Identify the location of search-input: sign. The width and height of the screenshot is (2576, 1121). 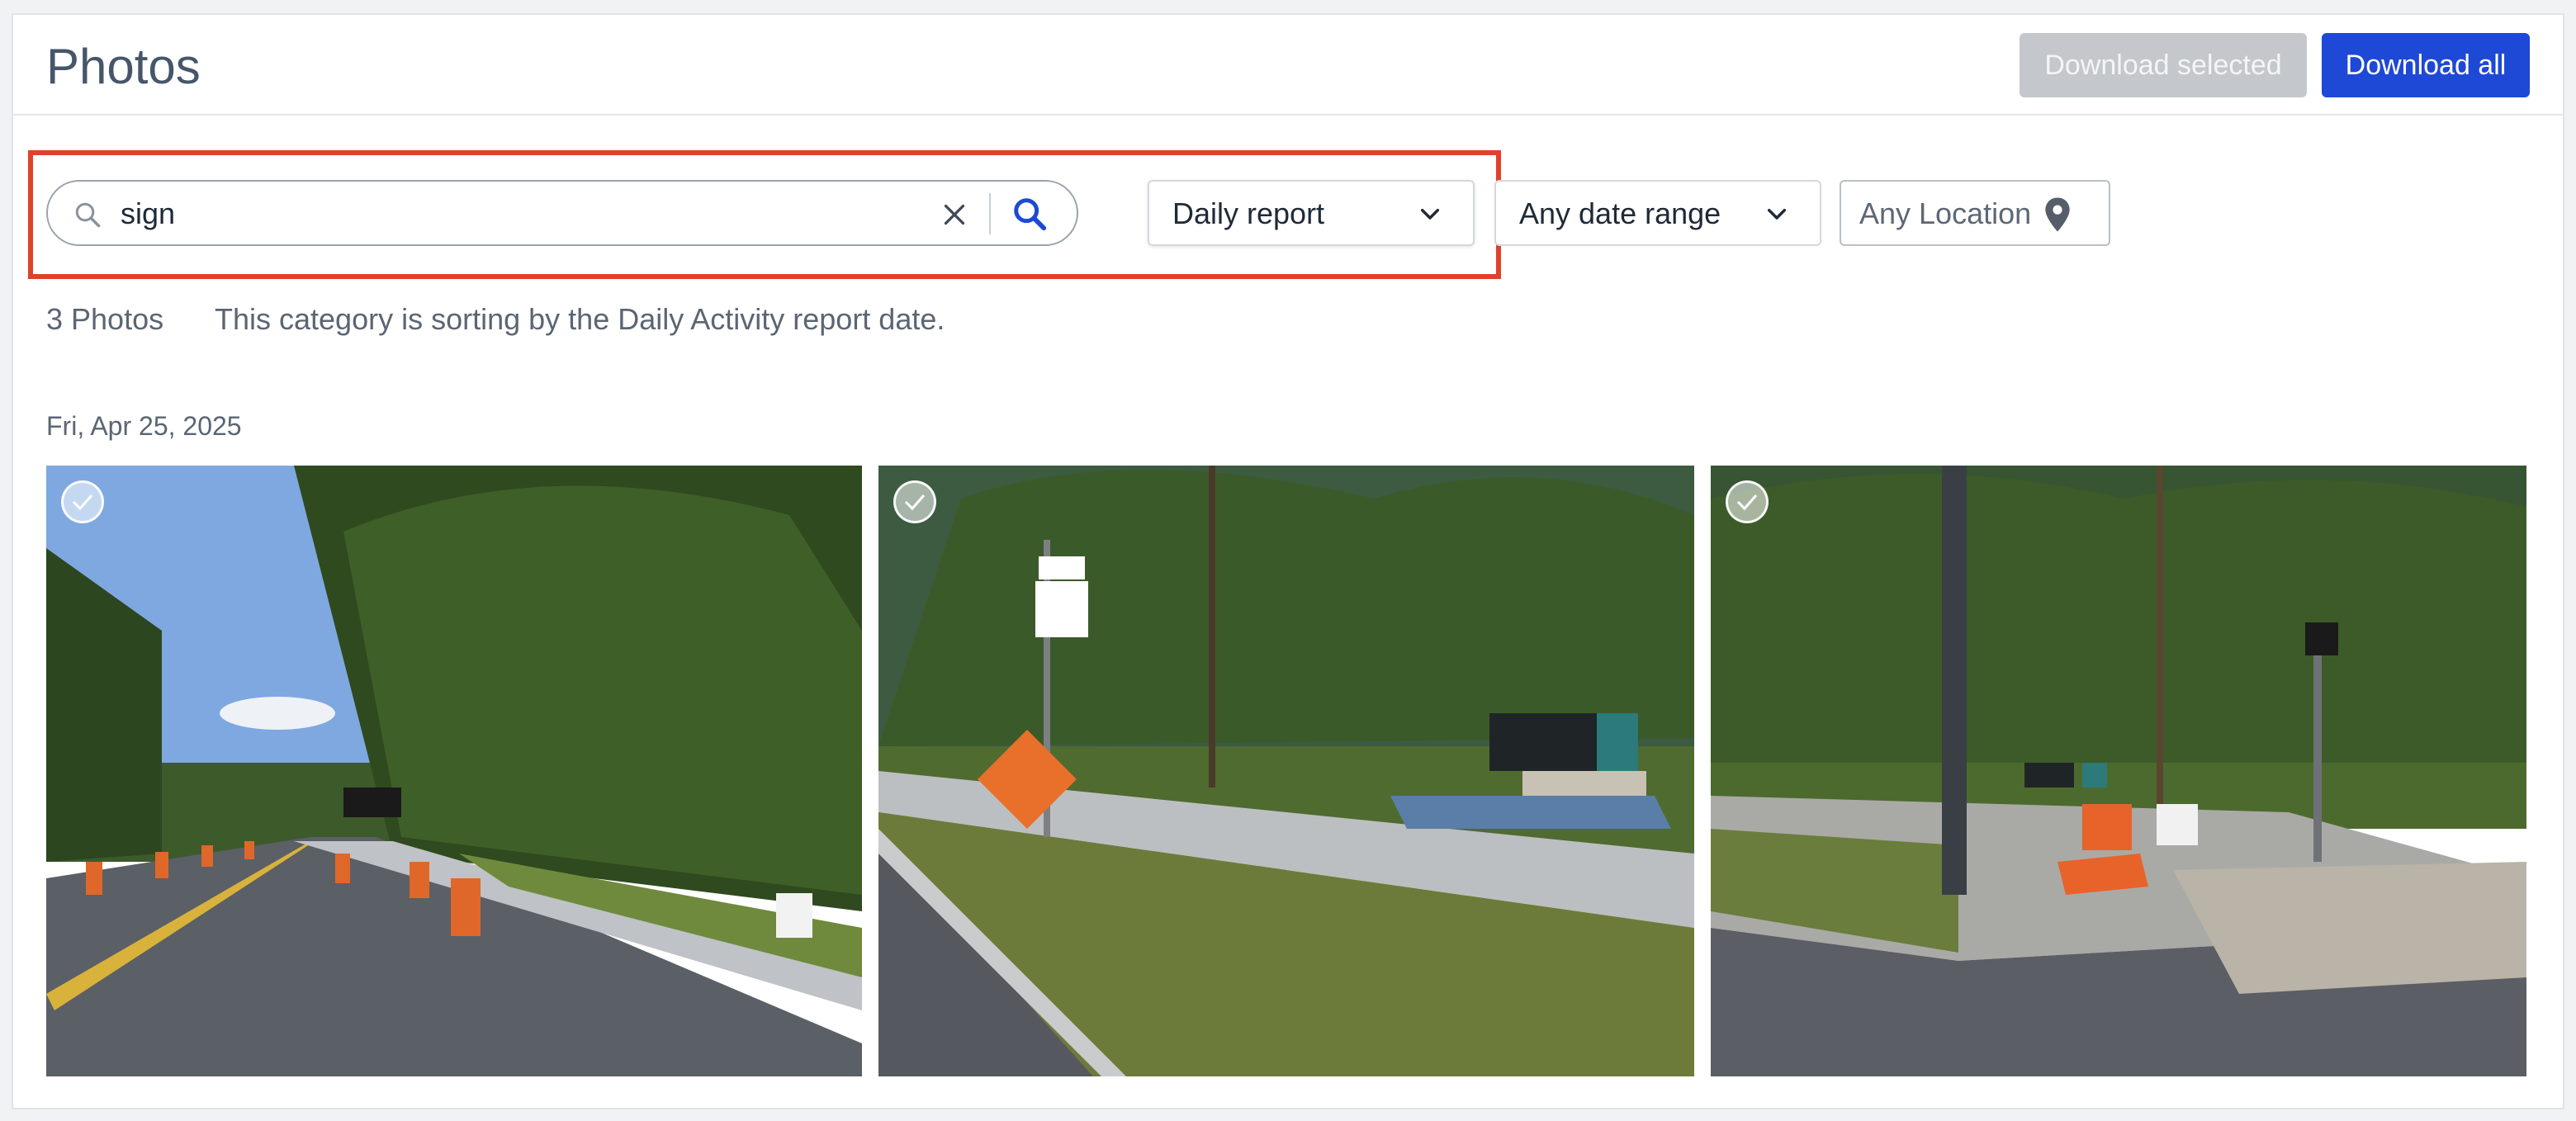
(562, 213).